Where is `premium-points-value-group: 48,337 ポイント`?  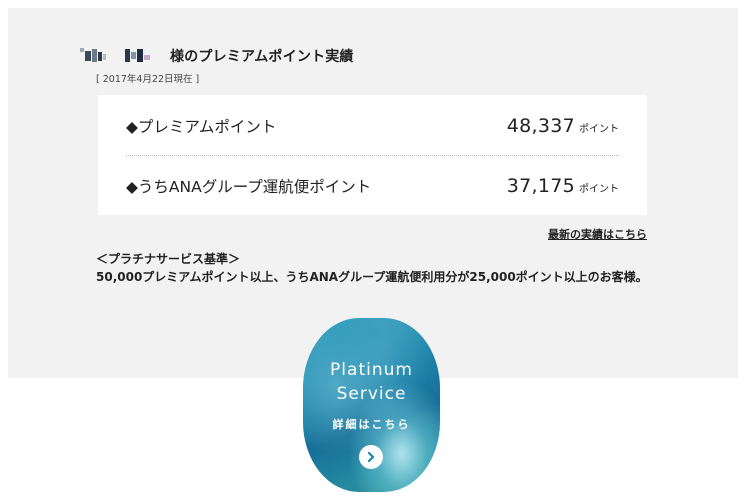
premium-points-value-group: 48,337 ポイント is located at coordinates (563, 126).